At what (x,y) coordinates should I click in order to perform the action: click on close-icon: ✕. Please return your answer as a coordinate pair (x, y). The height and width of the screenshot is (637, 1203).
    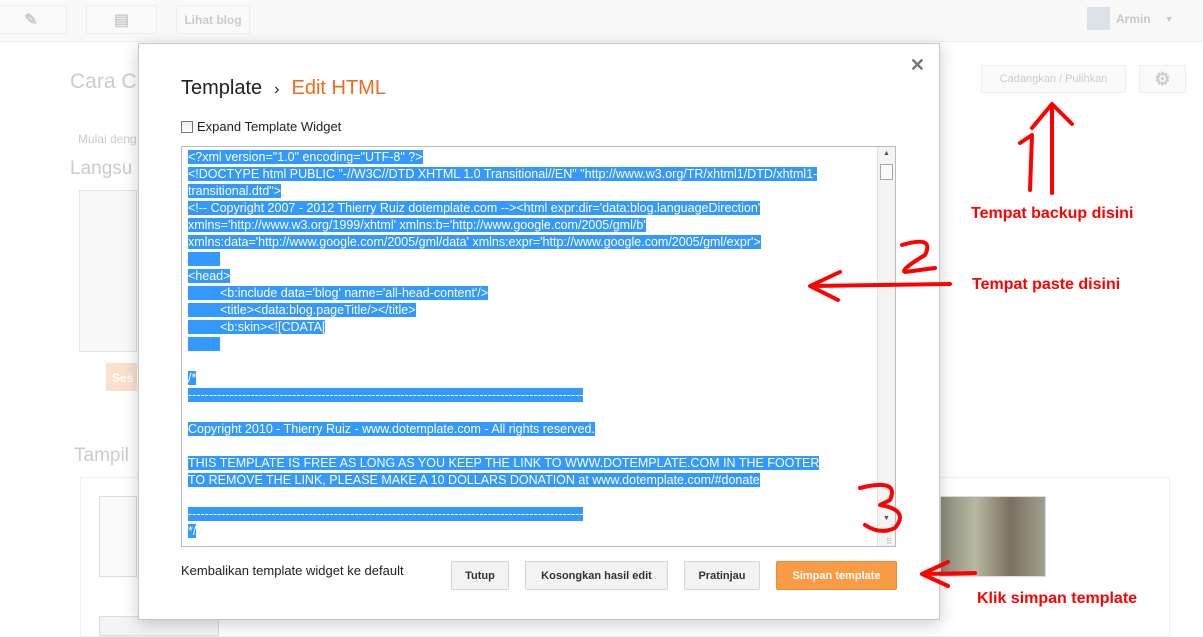
    Looking at the image, I should click on (917, 65).